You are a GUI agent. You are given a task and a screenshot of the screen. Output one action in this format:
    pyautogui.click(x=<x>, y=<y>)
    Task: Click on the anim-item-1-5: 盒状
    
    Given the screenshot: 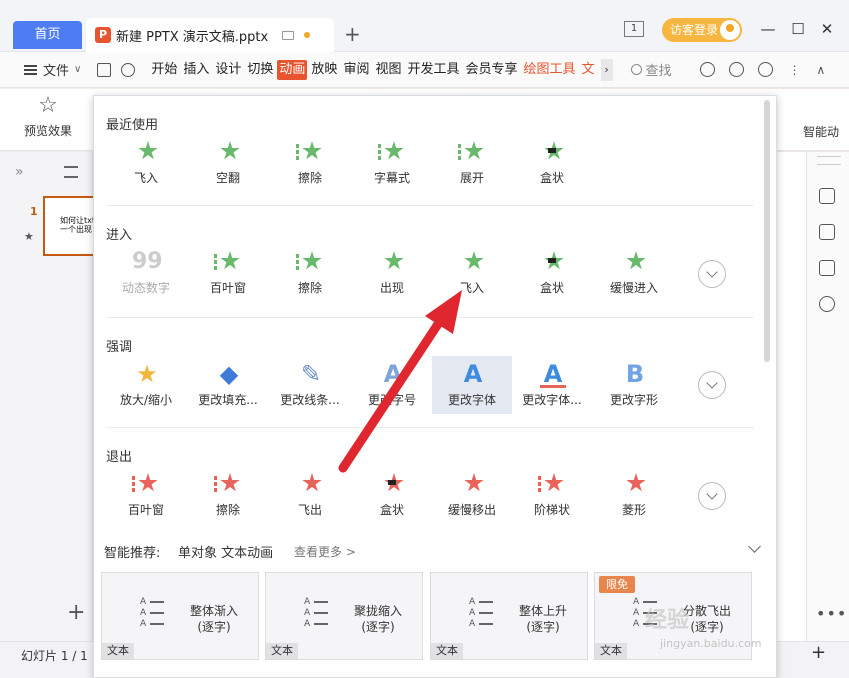 What is the action you would take?
    pyautogui.click(x=552, y=273)
    